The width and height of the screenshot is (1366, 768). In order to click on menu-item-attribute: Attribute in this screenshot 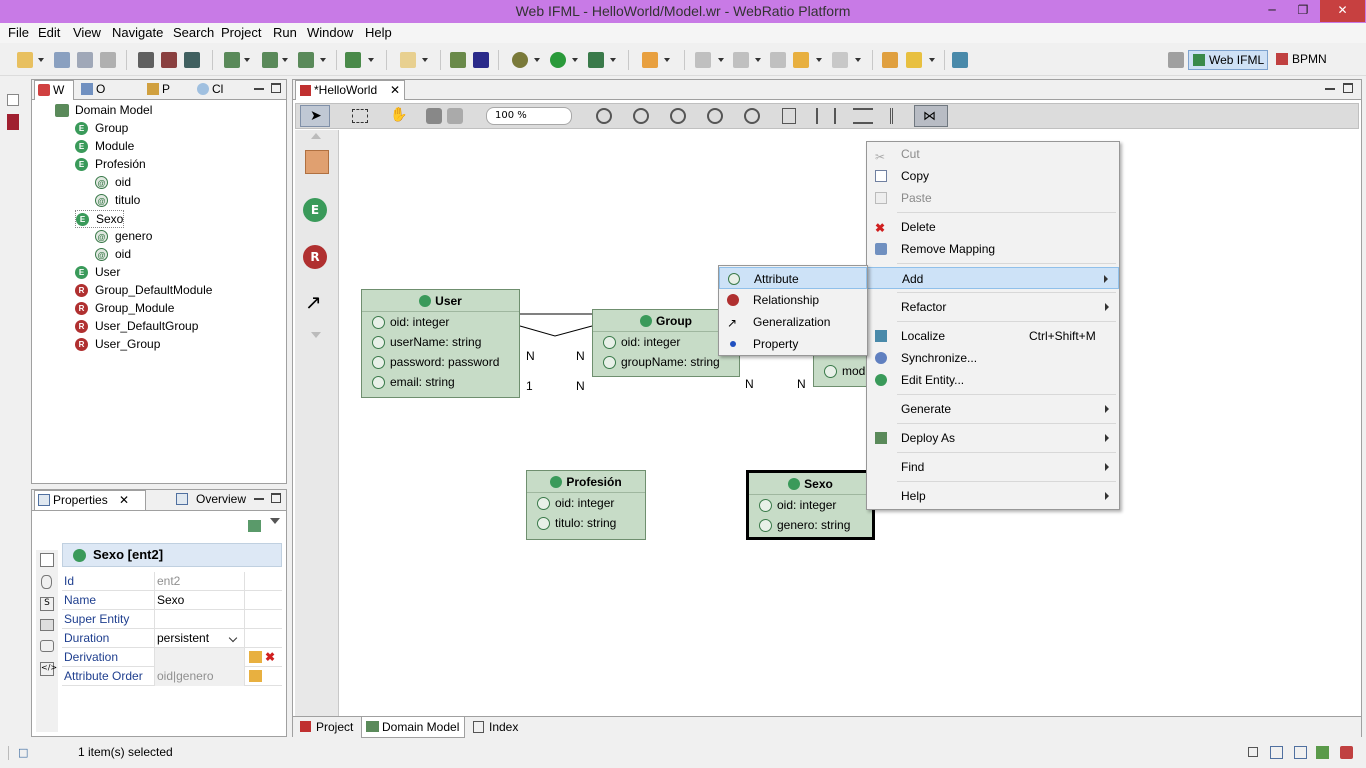, I will do `click(793, 278)`.